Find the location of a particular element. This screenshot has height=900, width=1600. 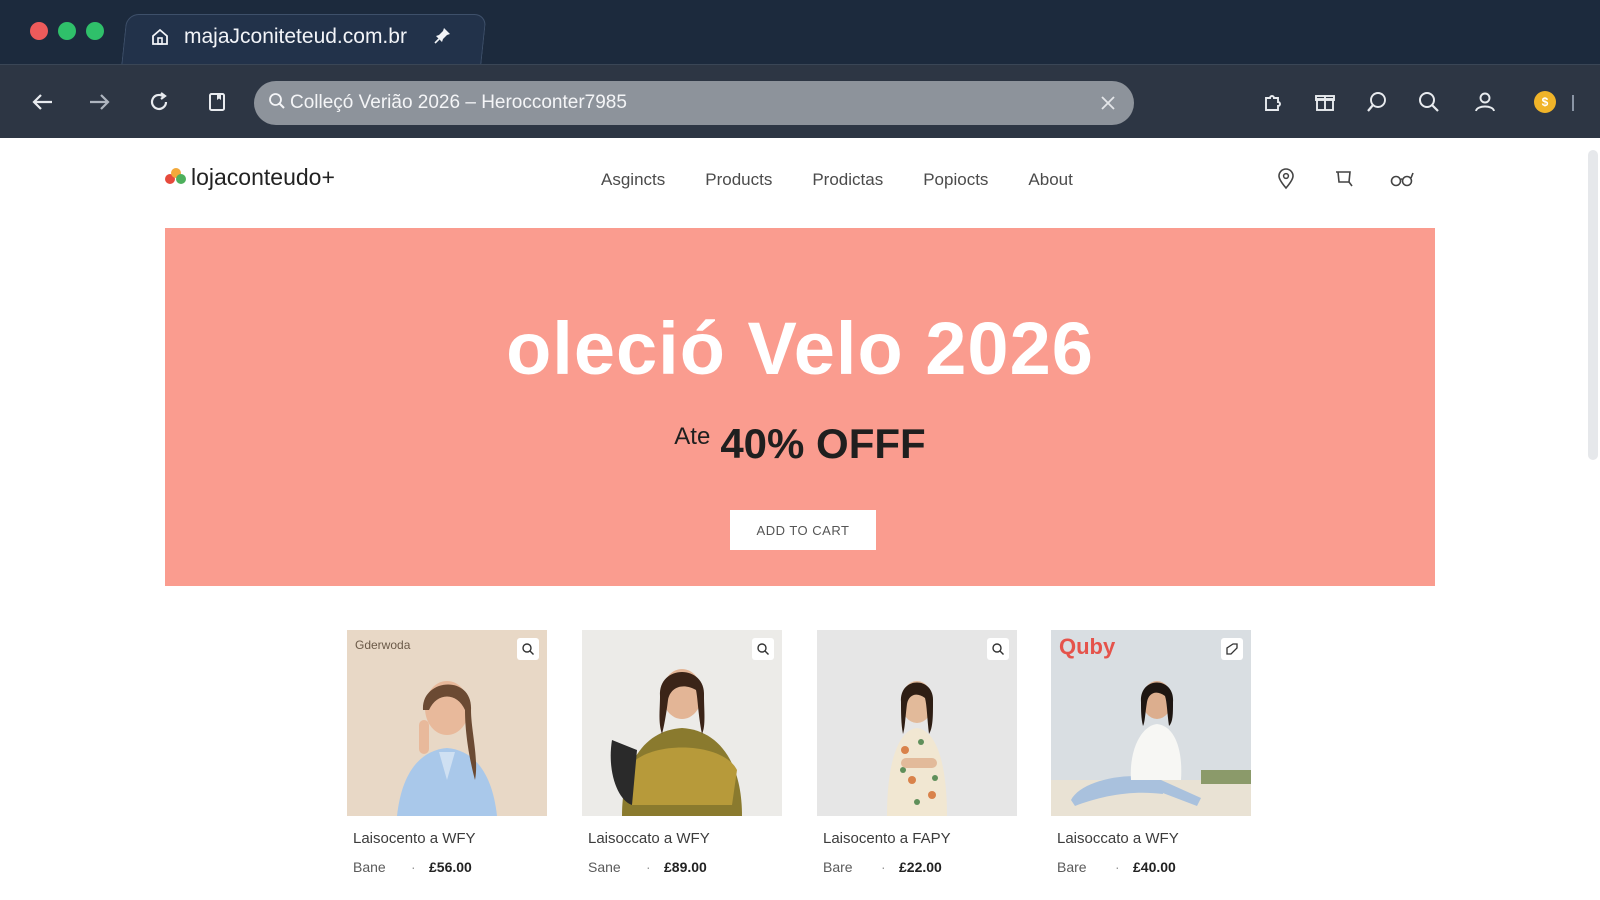

address-input is located at coordinates (693, 103).